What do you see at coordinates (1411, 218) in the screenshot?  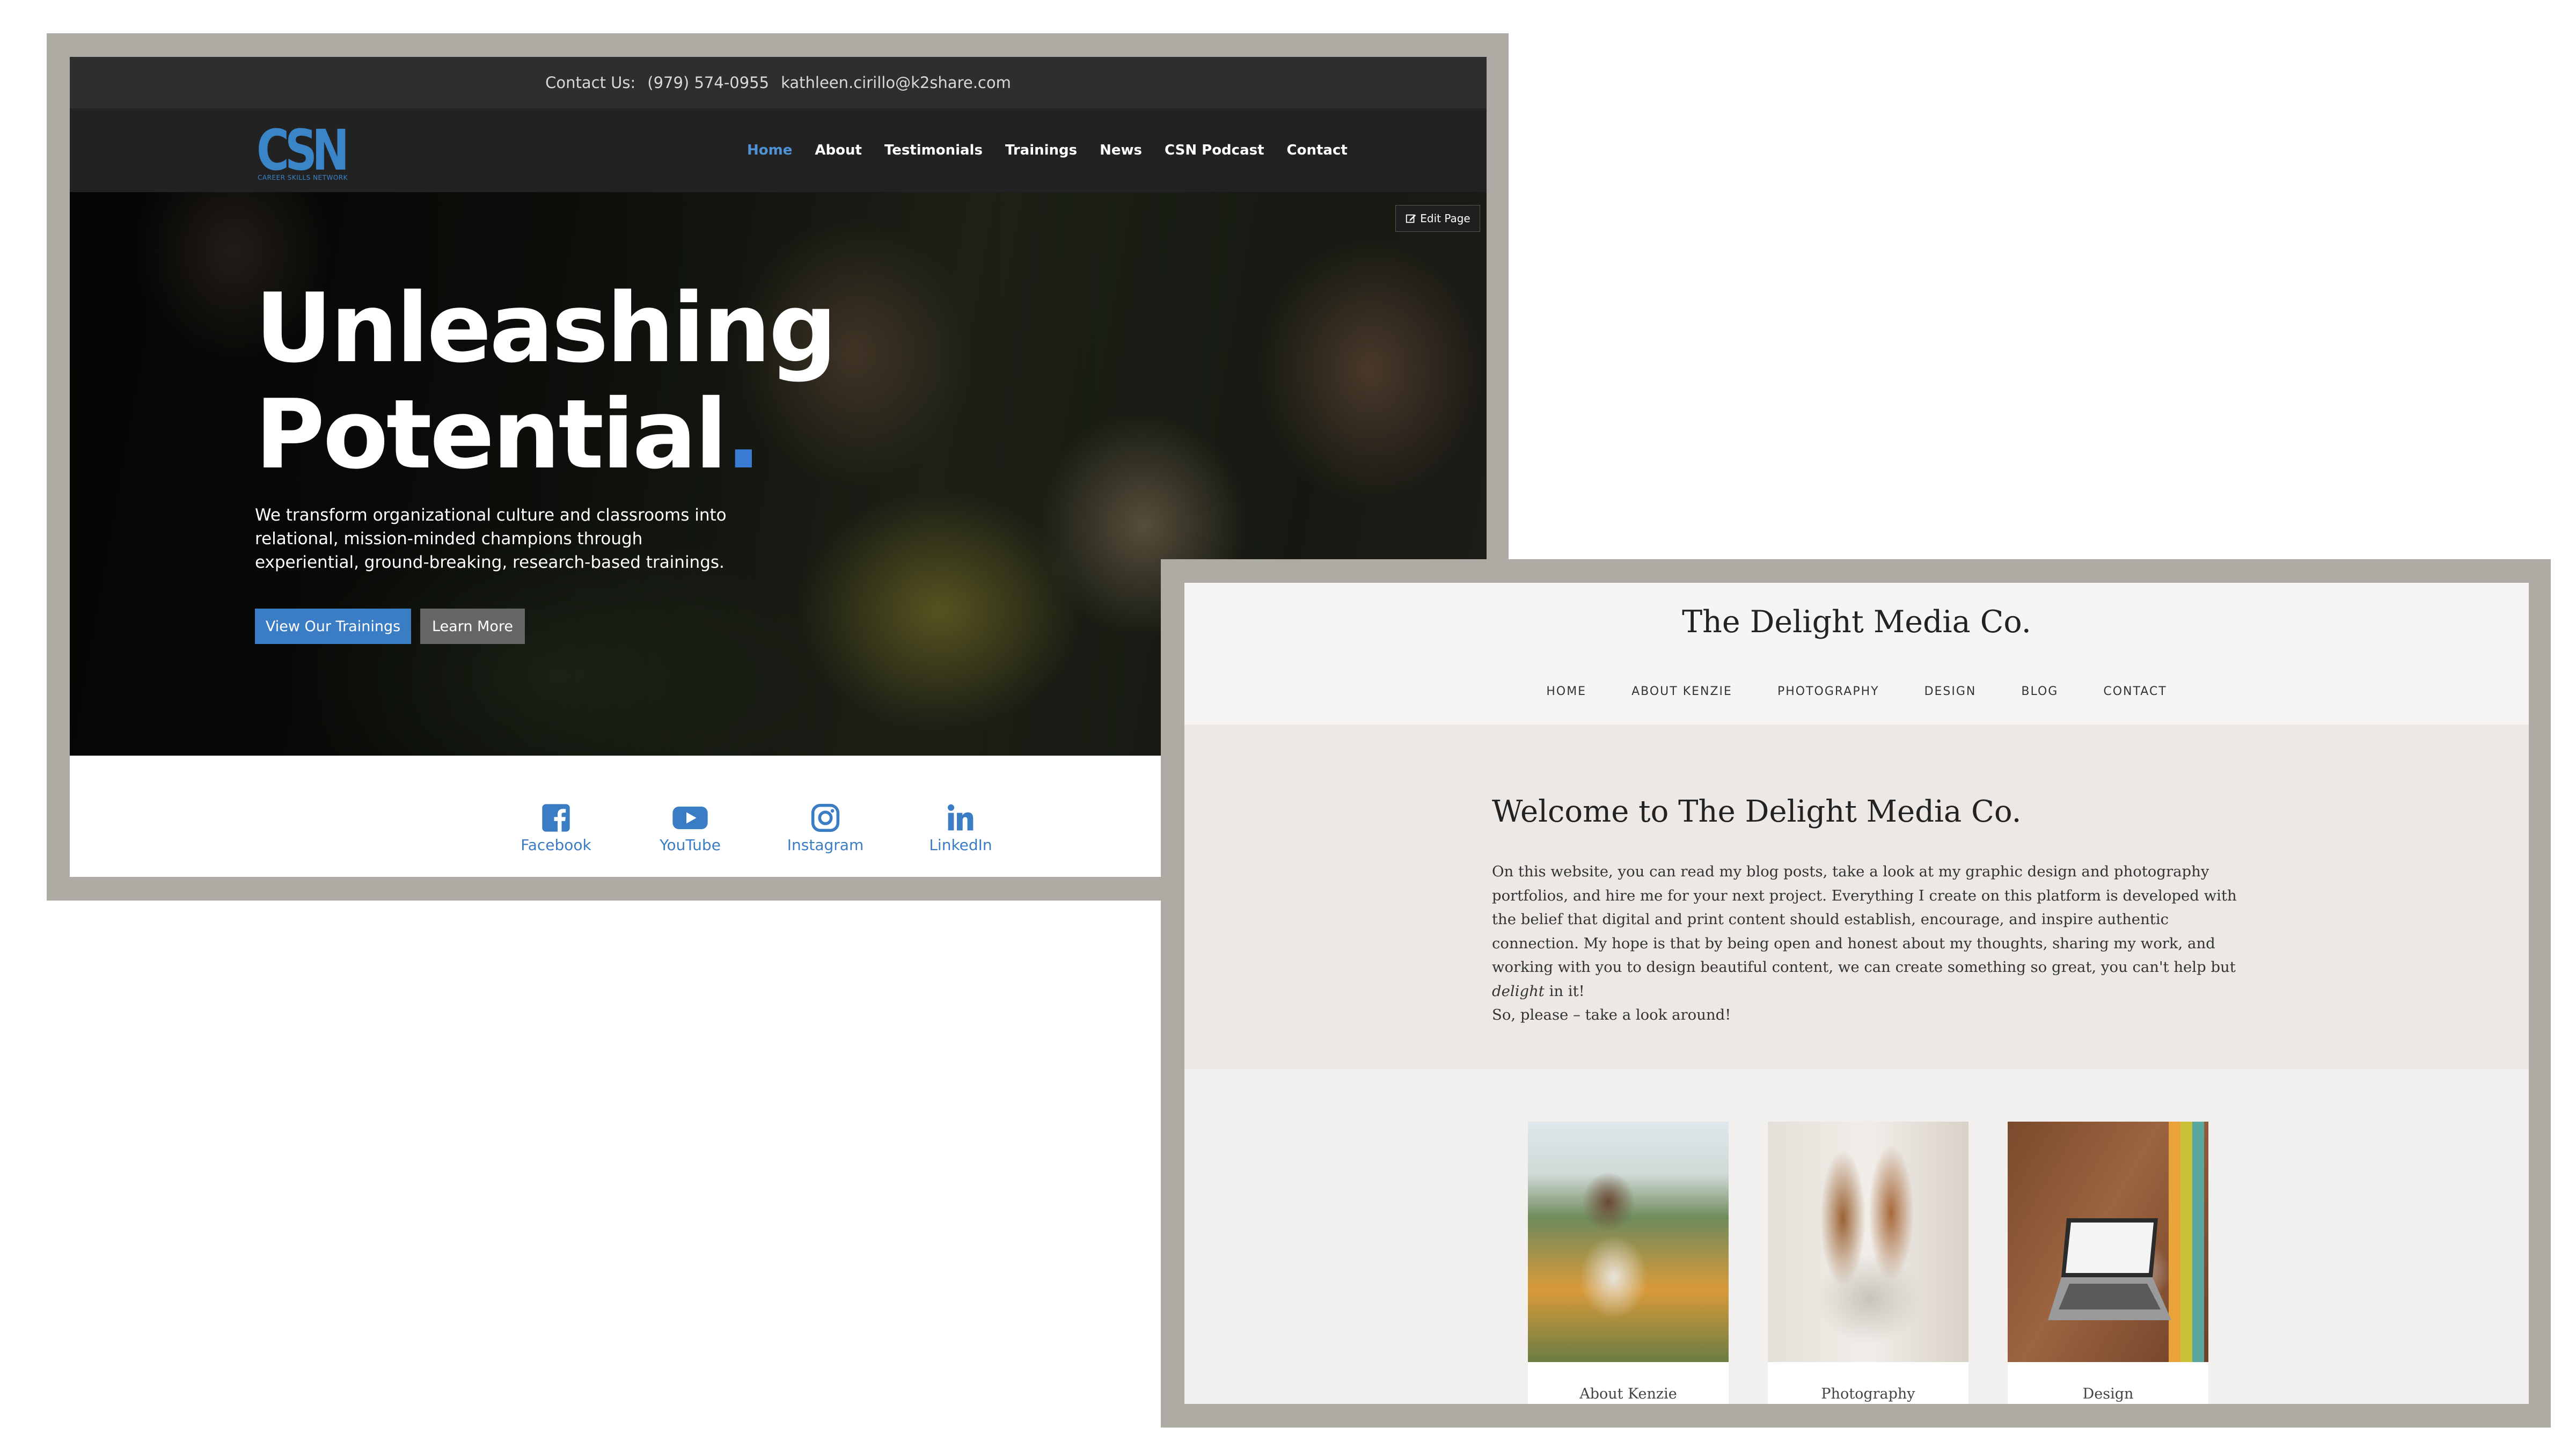 I see `edit-icon` at bounding box center [1411, 218].